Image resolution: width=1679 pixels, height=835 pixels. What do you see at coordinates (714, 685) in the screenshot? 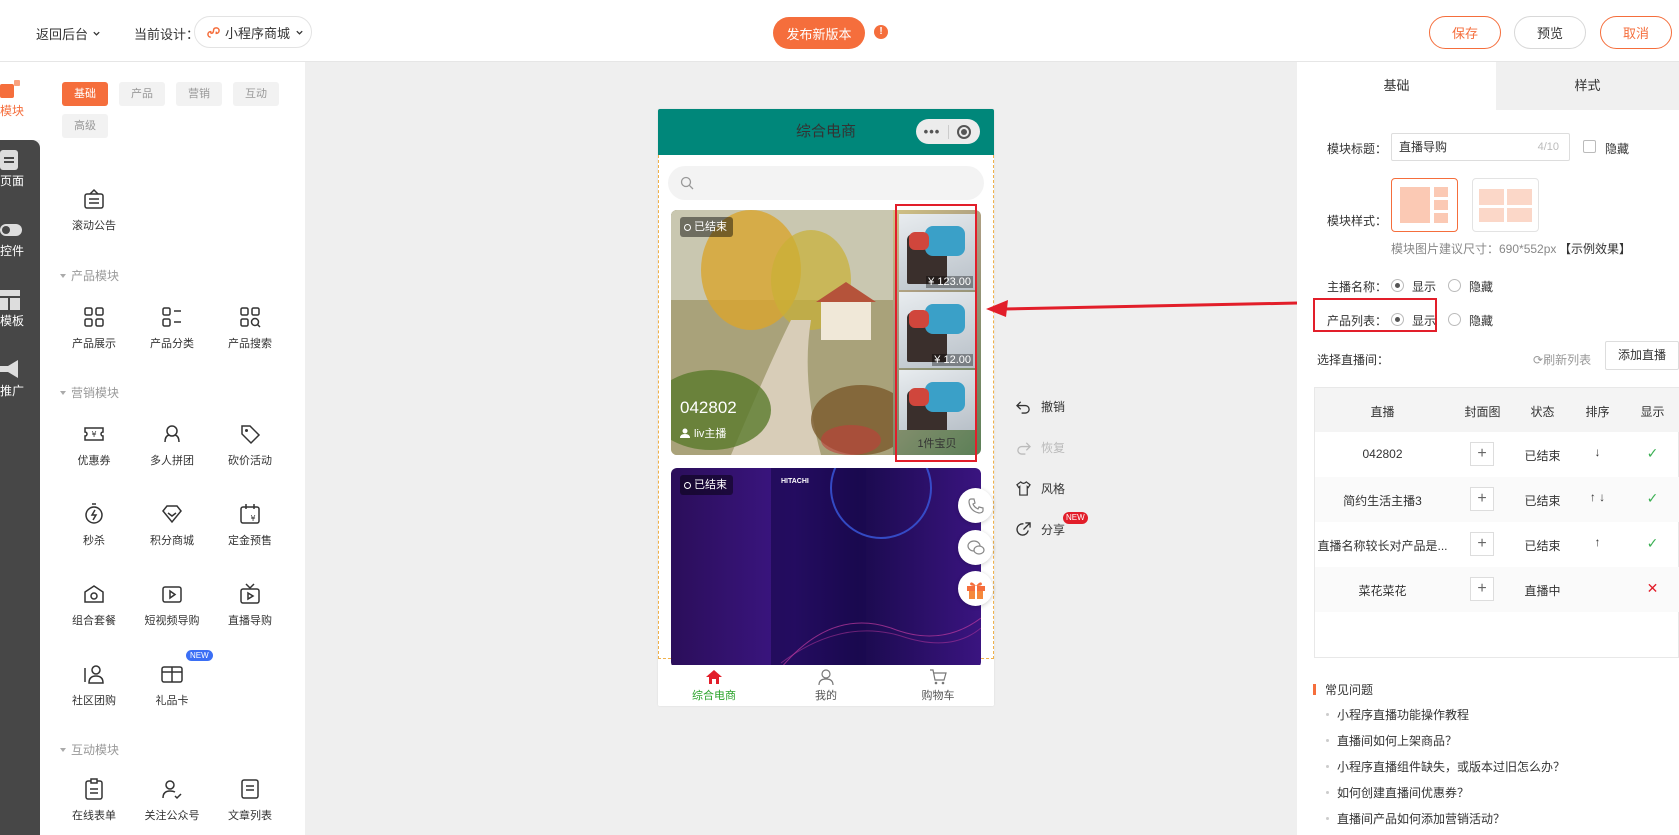
I see `tab-home: 综合电商` at bounding box center [714, 685].